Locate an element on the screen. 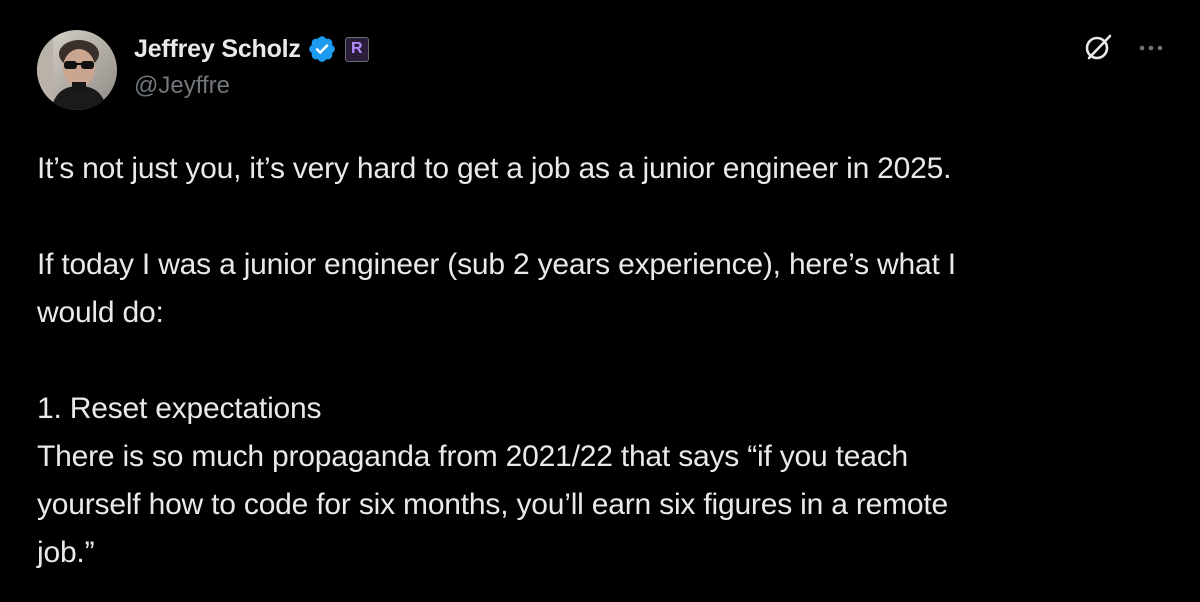 The height and width of the screenshot is (602, 1200). author-name-row: Jeffrey Scholz R is located at coordinates (251, 49).